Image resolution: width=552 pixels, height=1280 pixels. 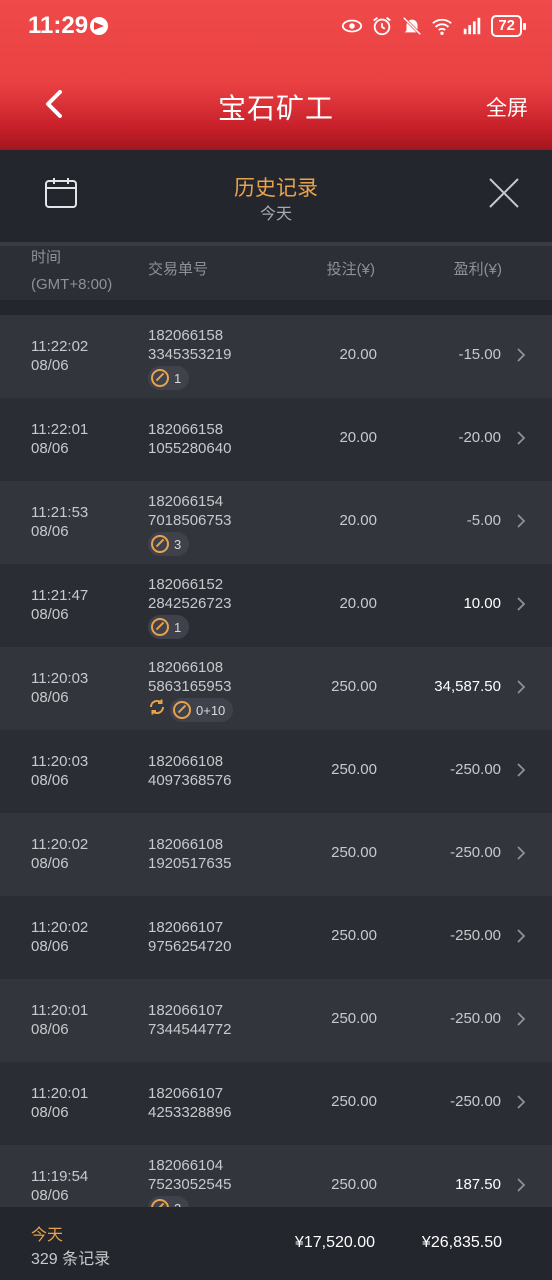 What do you see at coordinates (60, 927) in the screenshot?
I see `row-time-value: 11:20:02` at bounding box center [60, 927].